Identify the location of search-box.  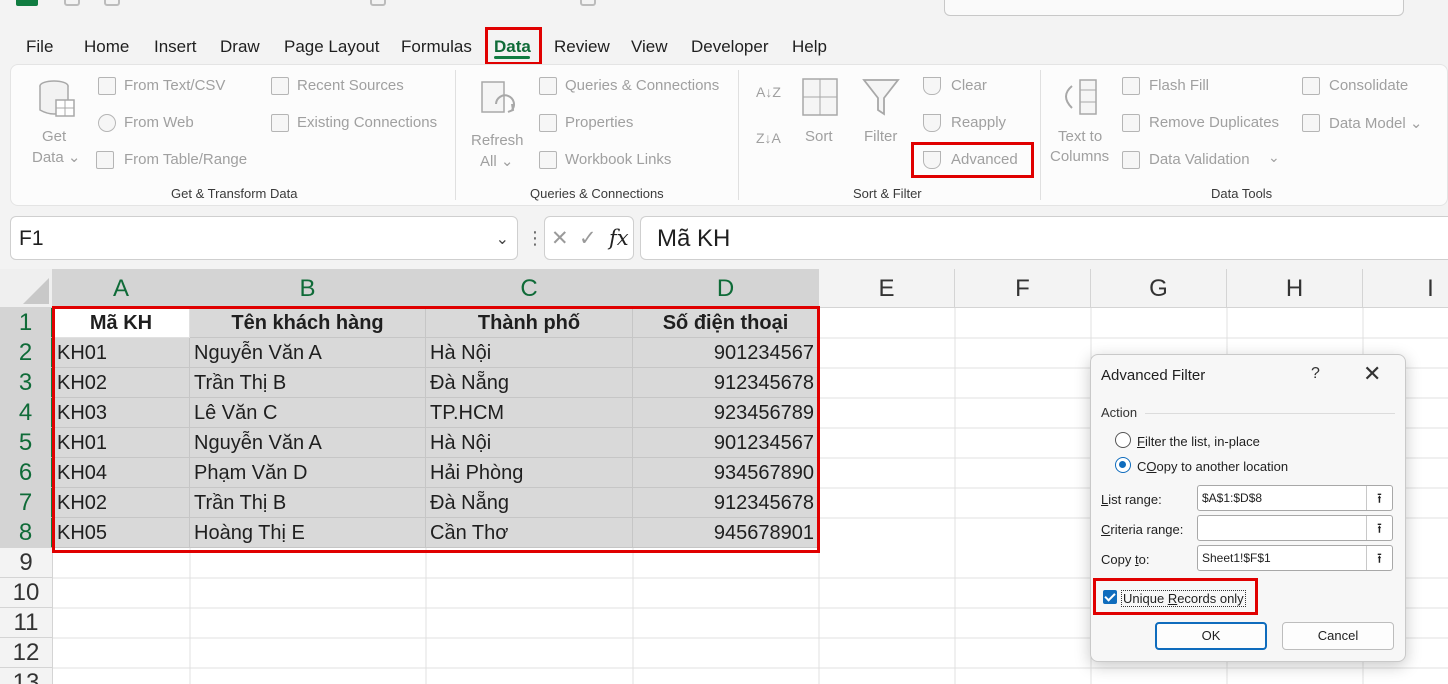
(1174, 8).